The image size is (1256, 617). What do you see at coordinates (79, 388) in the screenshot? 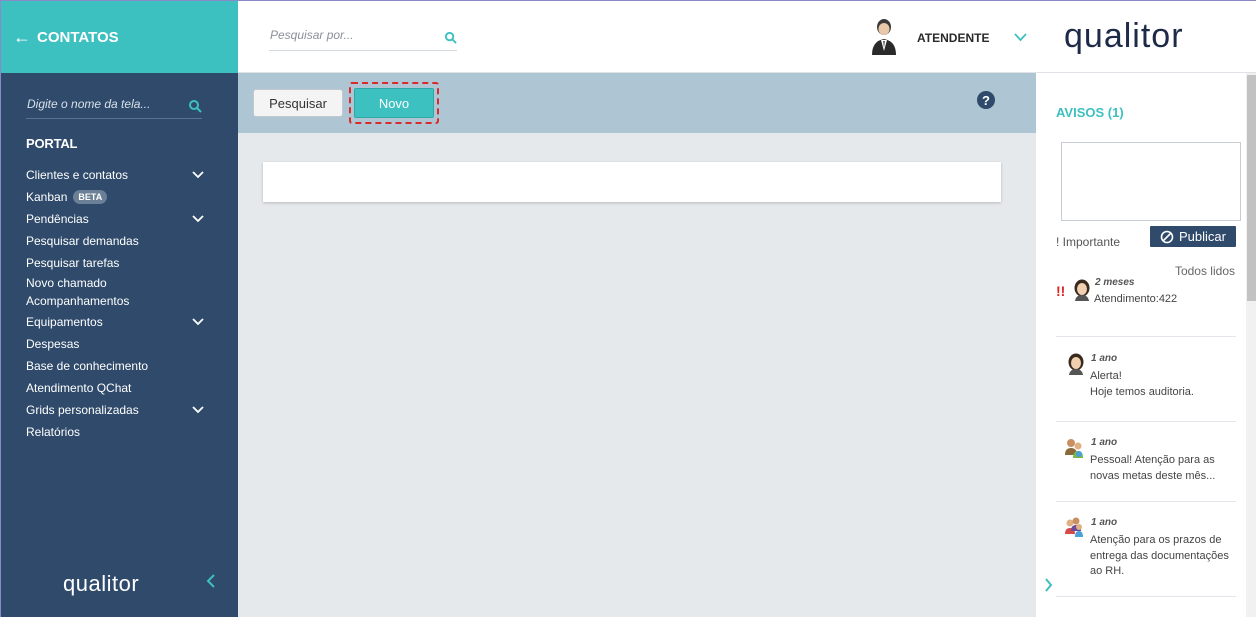
I see `sidebar-item-label: Atendimento QChat` at bounding box center [79, 388].